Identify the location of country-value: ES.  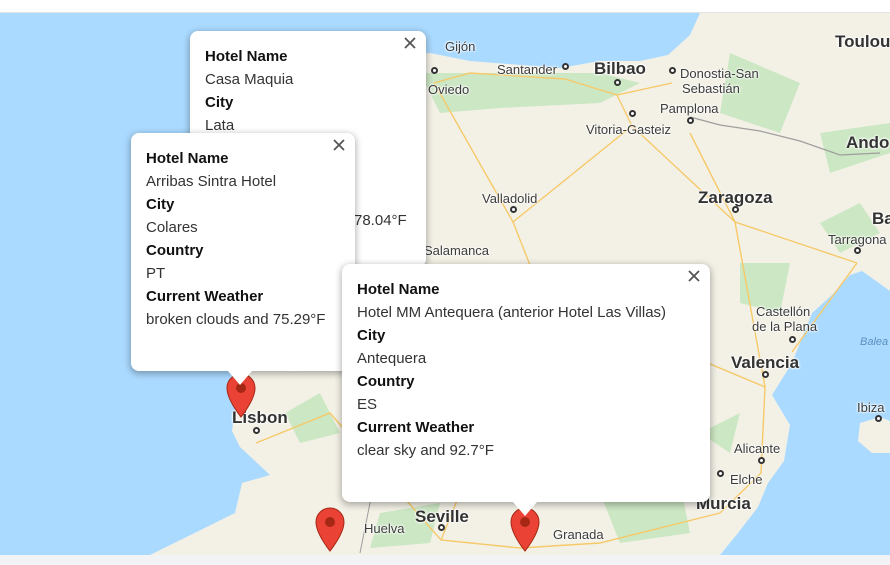
(367, 404).